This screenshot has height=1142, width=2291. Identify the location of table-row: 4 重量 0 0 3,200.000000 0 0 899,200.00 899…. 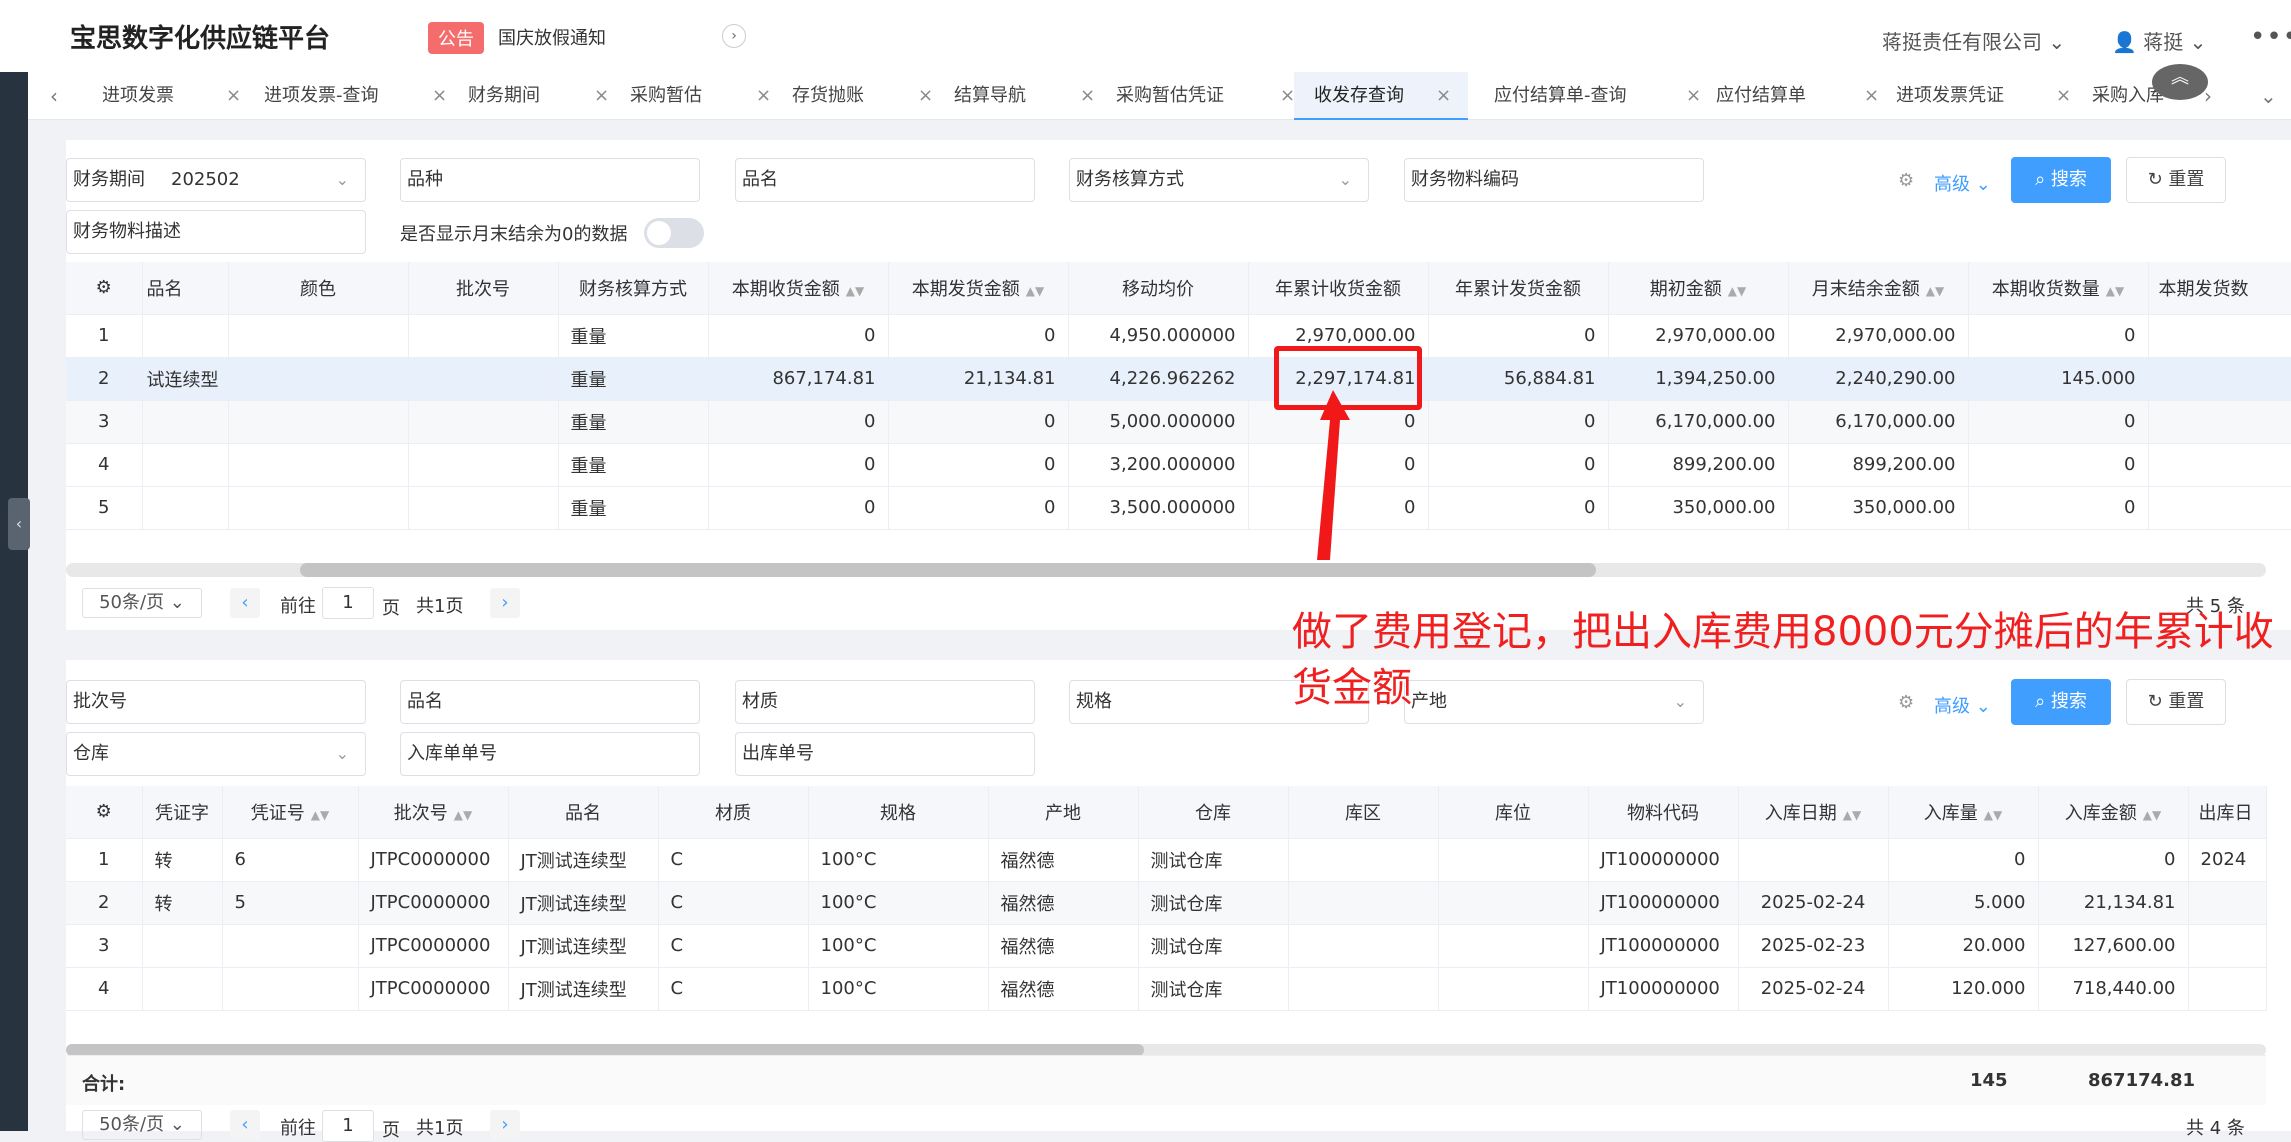
(1178, 465).